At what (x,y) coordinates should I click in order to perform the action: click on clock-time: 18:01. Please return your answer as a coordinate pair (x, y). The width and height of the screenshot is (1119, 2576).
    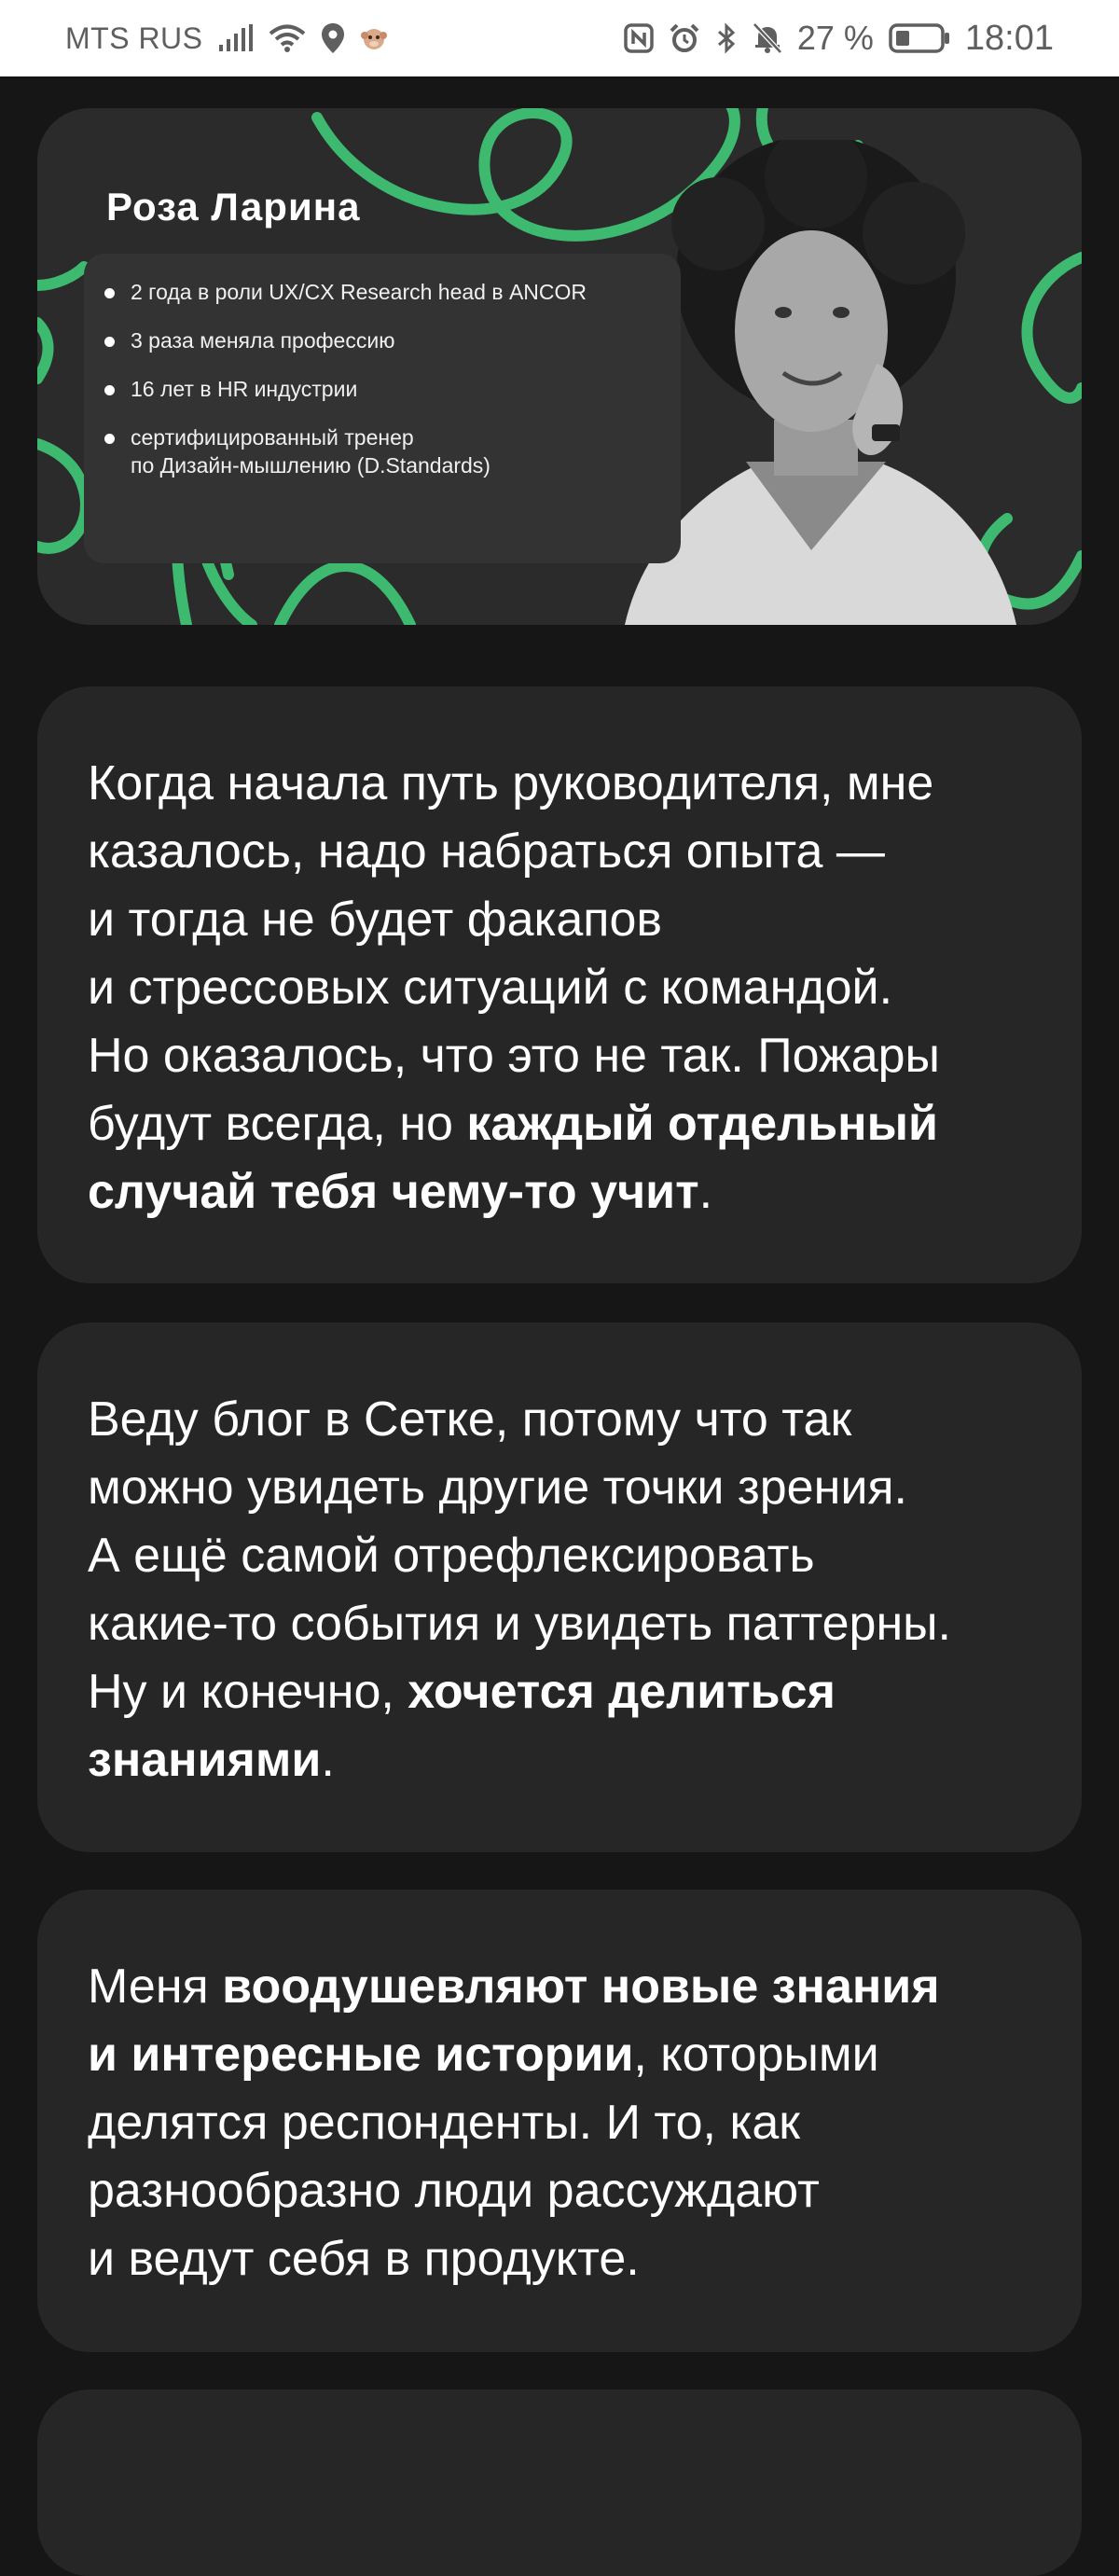
    Looking at the image, I should click on (1009, 38).